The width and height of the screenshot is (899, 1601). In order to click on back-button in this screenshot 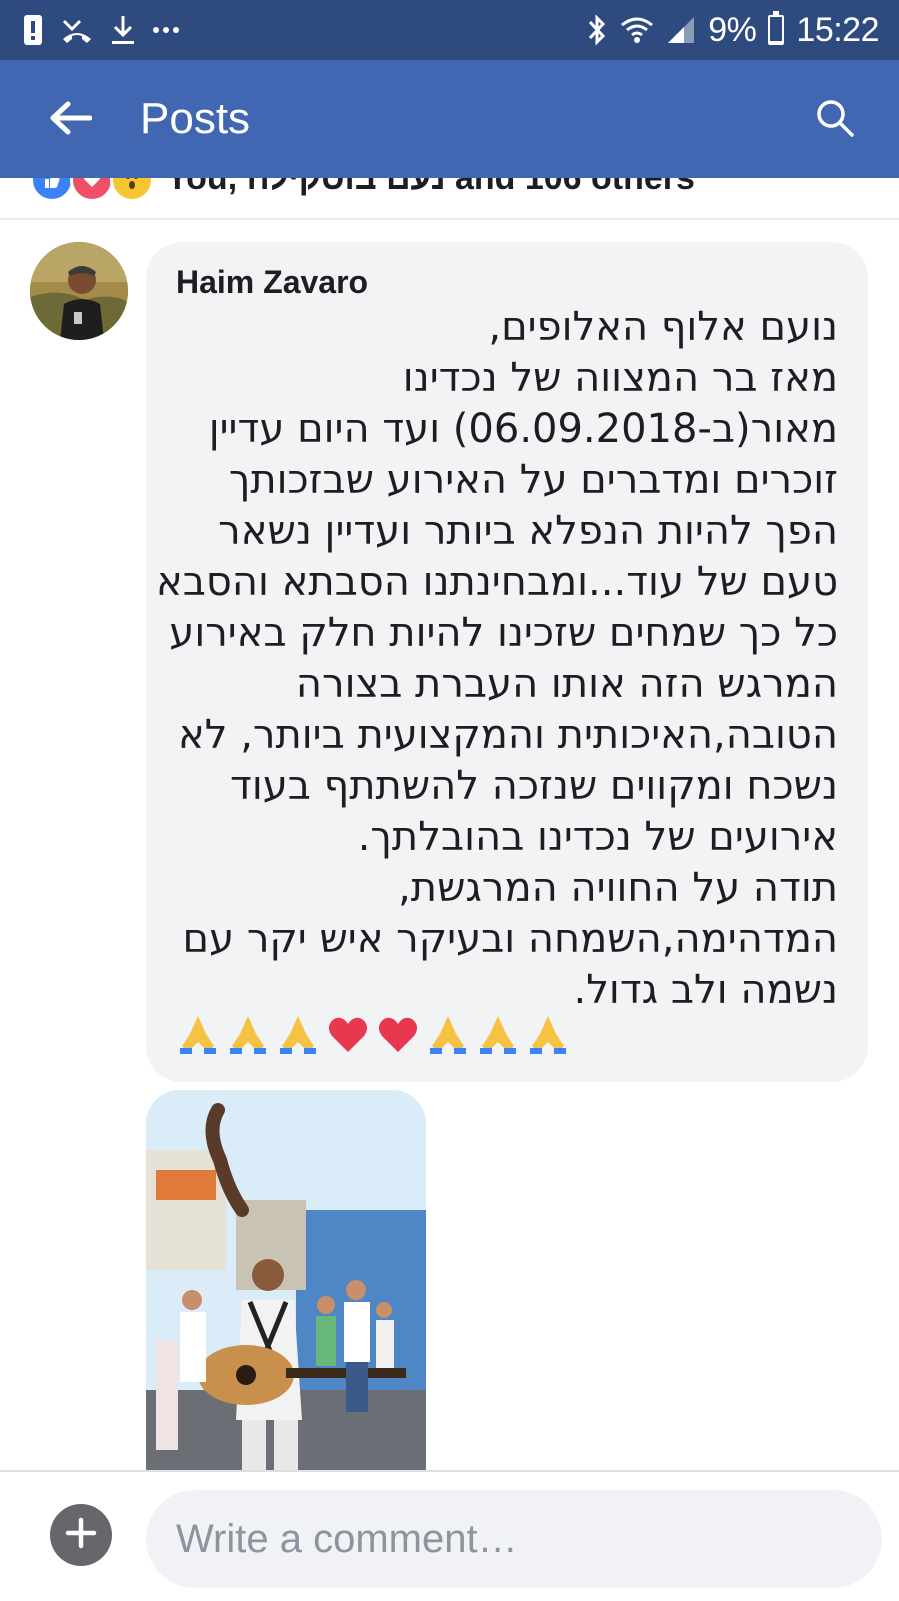, I will do `click(70, 120)`.